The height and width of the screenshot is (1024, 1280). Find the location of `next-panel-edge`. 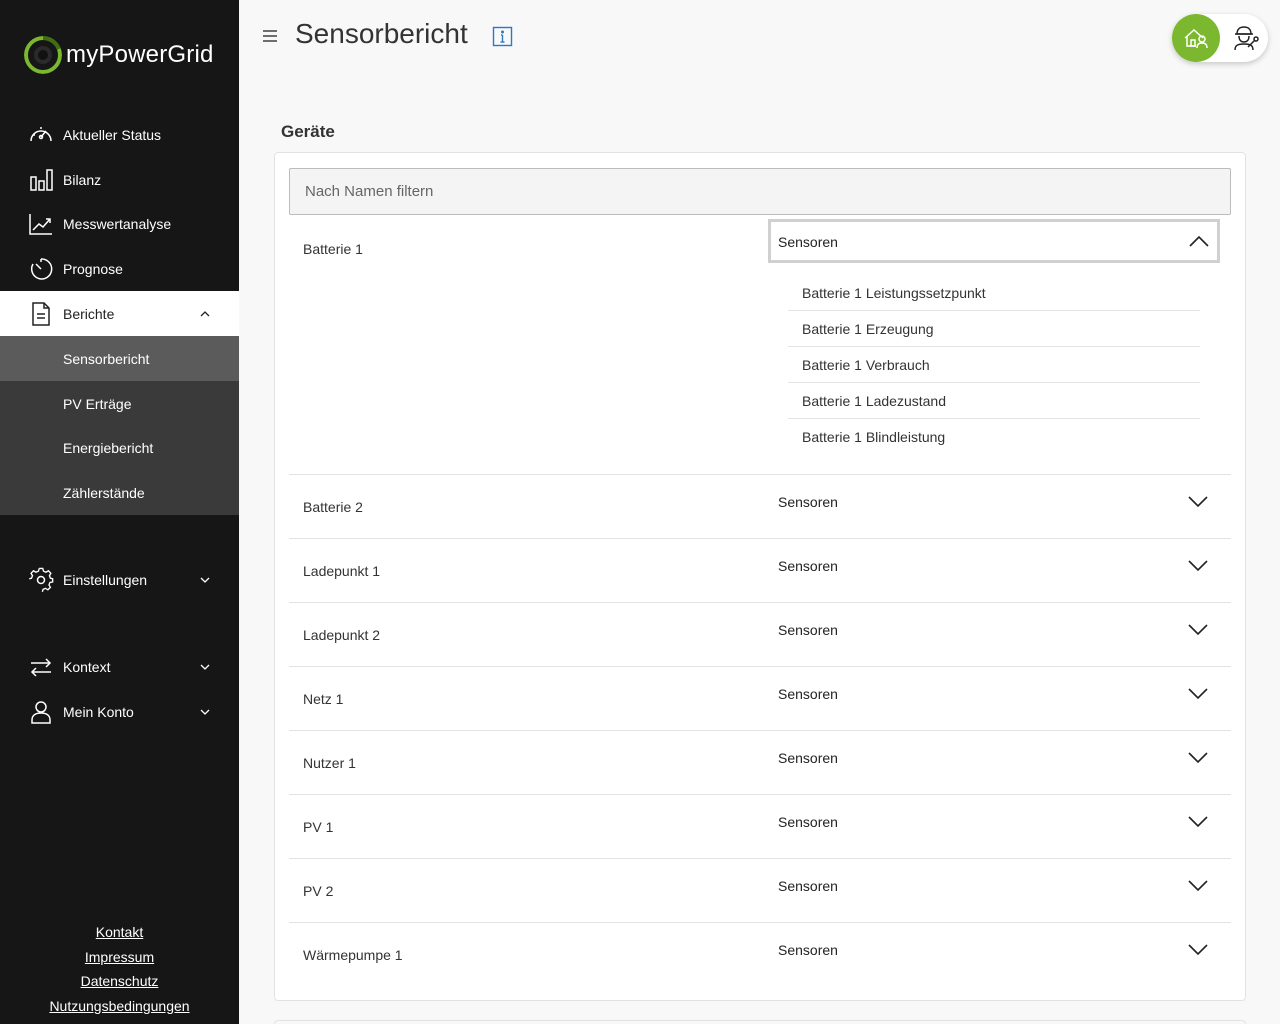

next-panel-edge is located at coordinates (760, 1022).